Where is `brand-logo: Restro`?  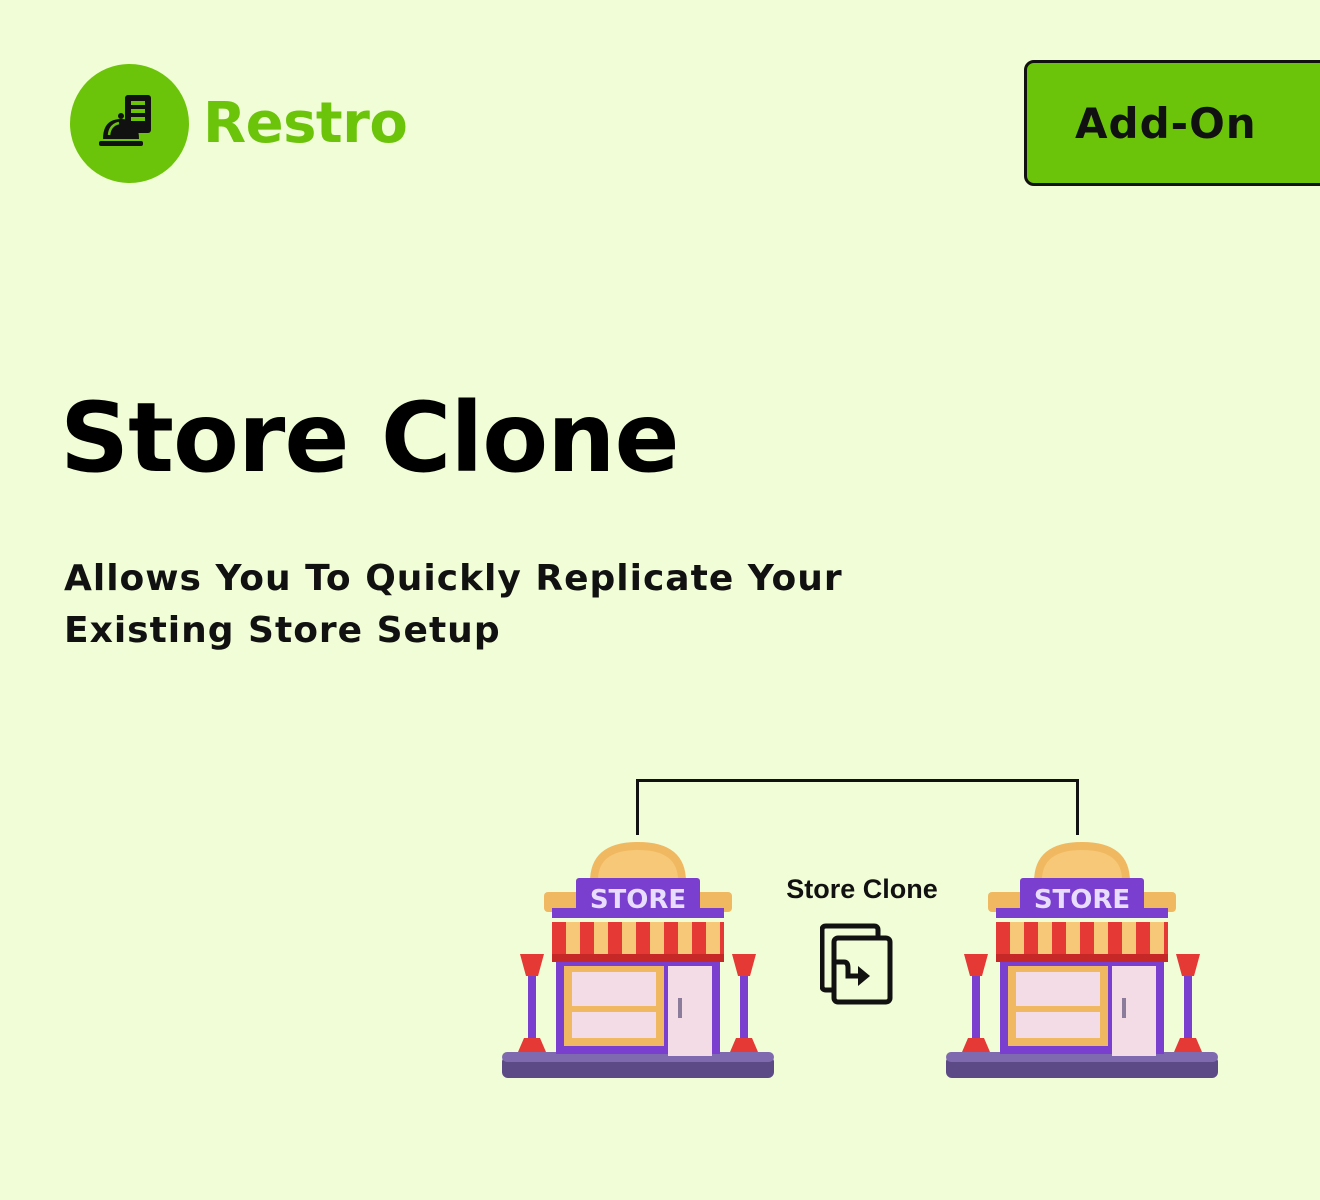 brand-logo: Restro is located at coordinates (239, 123).